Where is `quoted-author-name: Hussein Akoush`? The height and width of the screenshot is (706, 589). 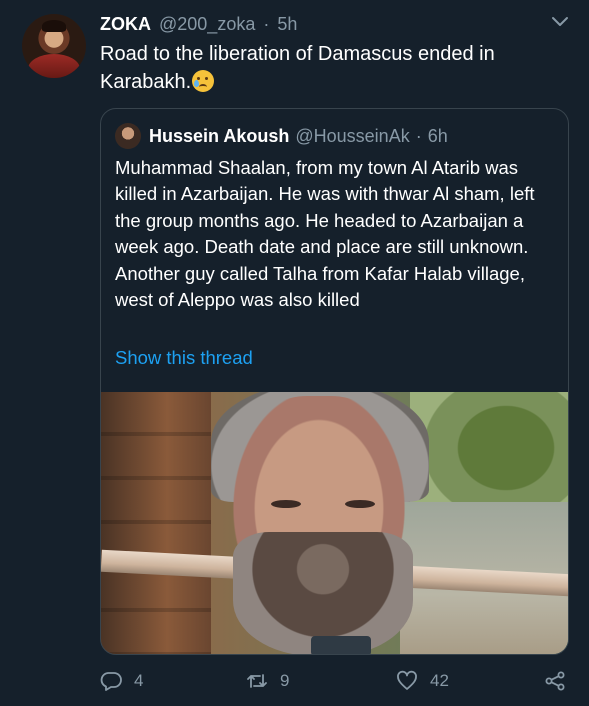
quoted-author-name: Hussein Akoush is located at coordinates (219, 135).